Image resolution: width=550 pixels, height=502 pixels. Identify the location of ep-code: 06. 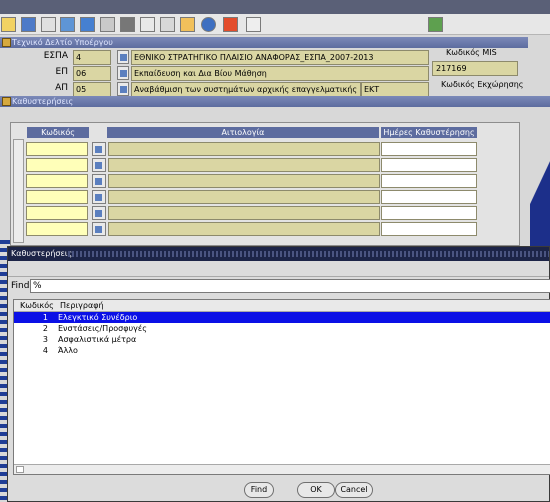
(92, 73).